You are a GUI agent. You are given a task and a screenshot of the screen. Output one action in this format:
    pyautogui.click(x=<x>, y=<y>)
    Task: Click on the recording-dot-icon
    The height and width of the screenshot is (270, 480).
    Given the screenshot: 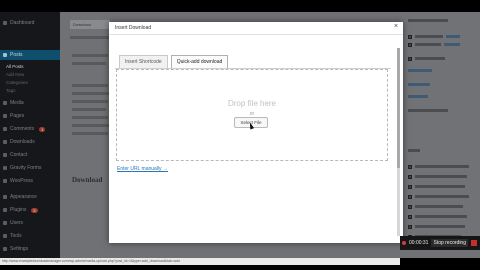 What is the action you would take?
    pyautogui.click(x=404, y=243)
    